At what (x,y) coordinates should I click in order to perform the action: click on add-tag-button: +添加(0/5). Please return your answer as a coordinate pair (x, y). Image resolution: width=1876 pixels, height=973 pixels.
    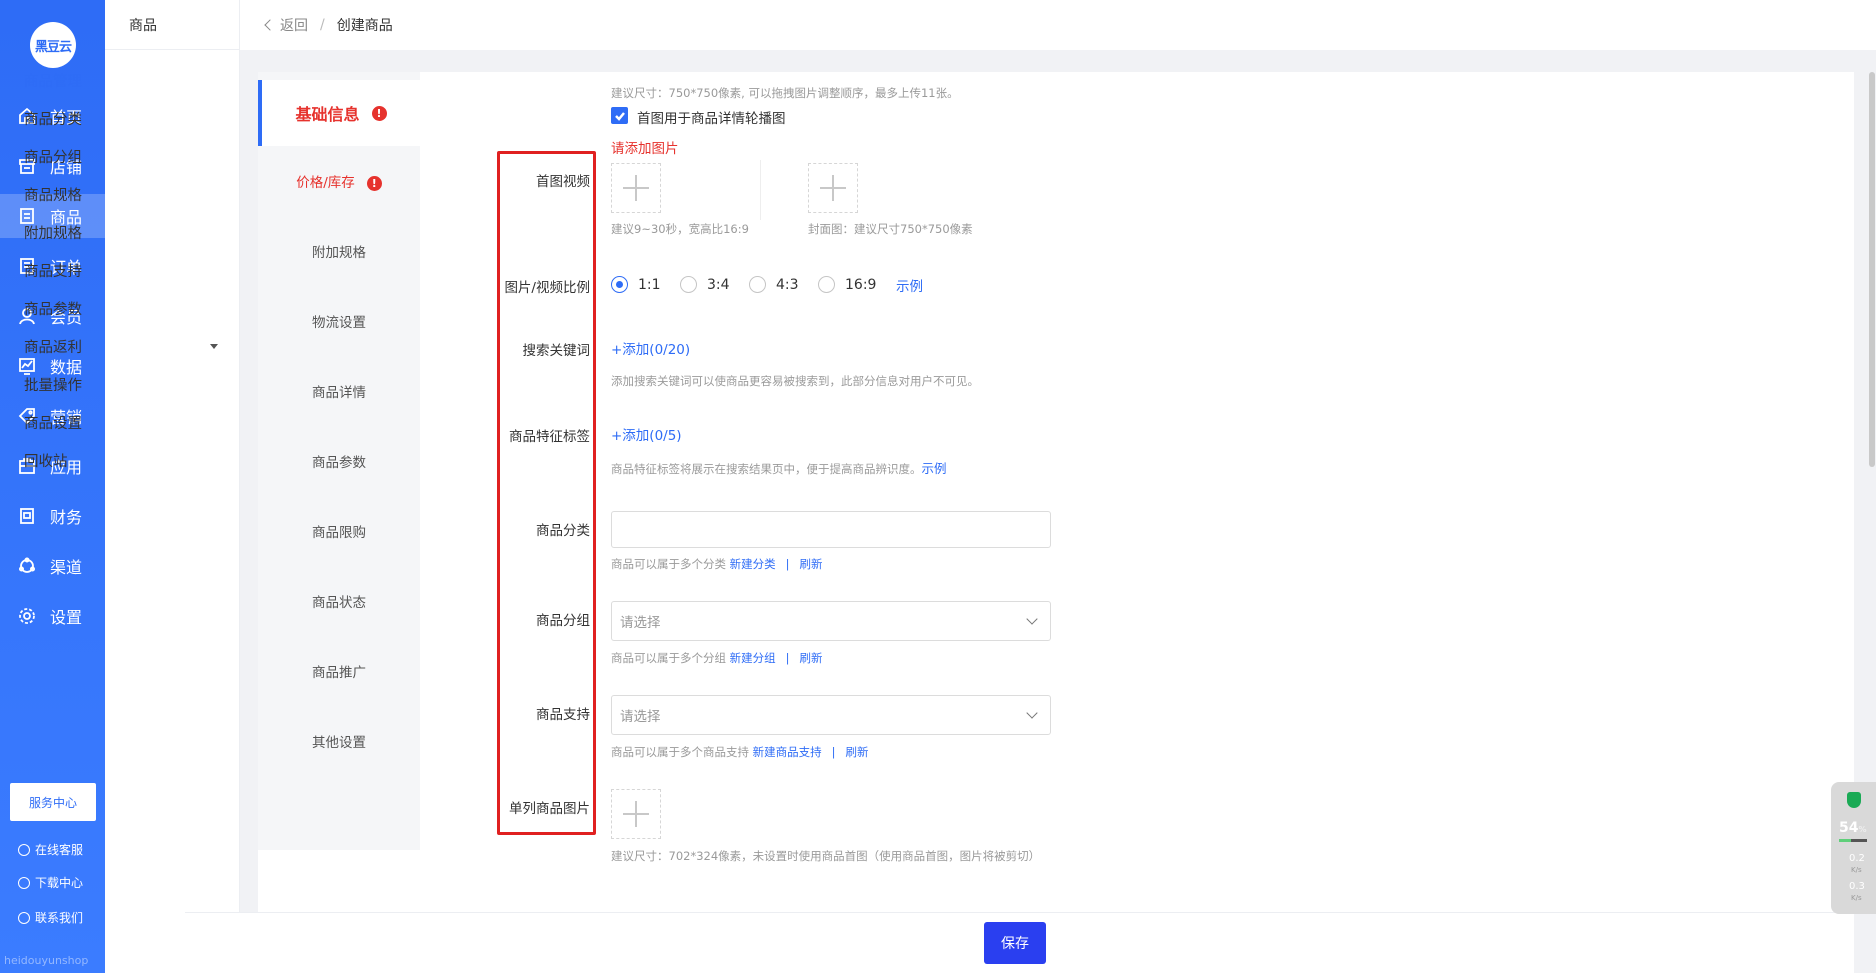
    Looking at the image, I should click on (646, 434).